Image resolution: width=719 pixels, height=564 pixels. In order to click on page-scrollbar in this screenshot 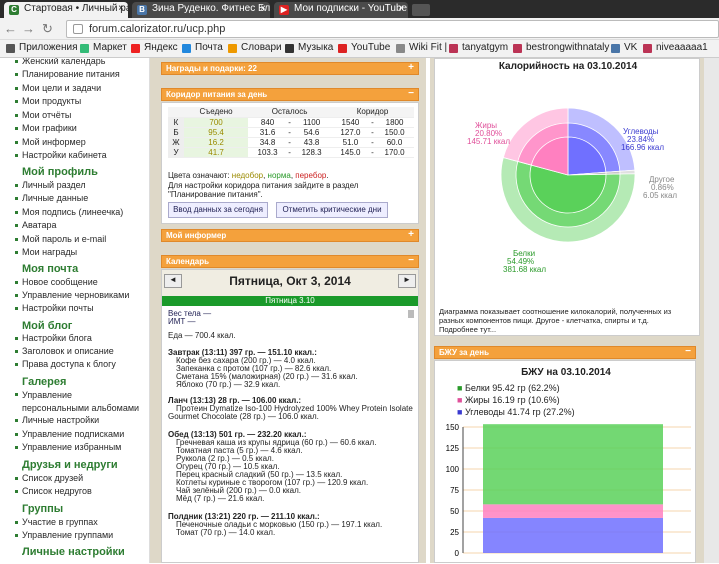, I will do `click(711, 310)`.